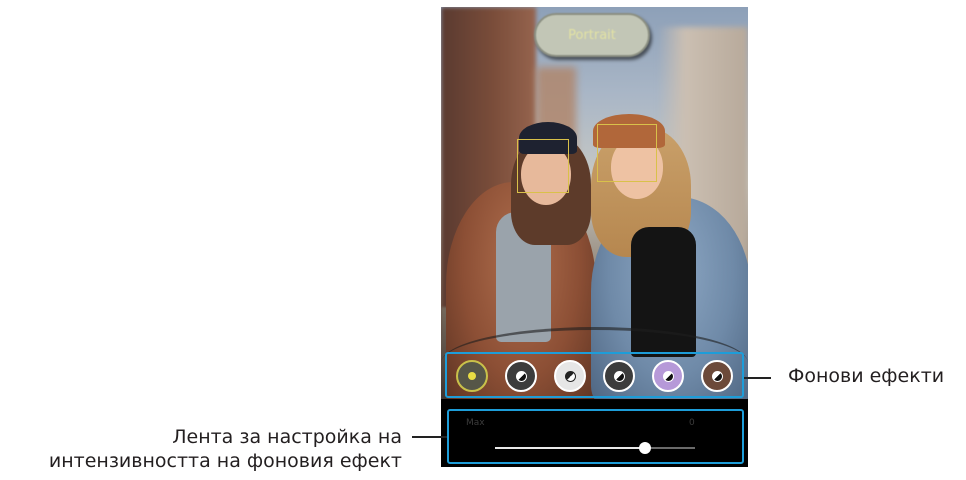 The height and width of the screenshot is (480, 966). I want to click on slider-callout-line1: Лента за настройка на, so click(287, 437).